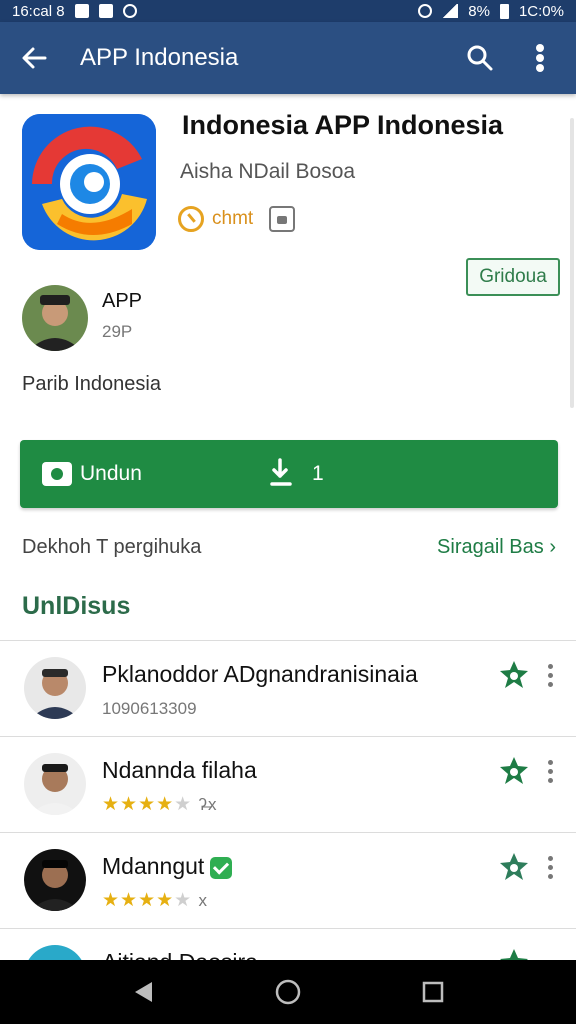 The height and width of the screenshot is (1024, 576). What do you see at coordinates (288, 688) in the screenshot?
I see `list-item: Pklanoddor ADgnandranisinaia 1090613309` at bounding box center [288, 688].